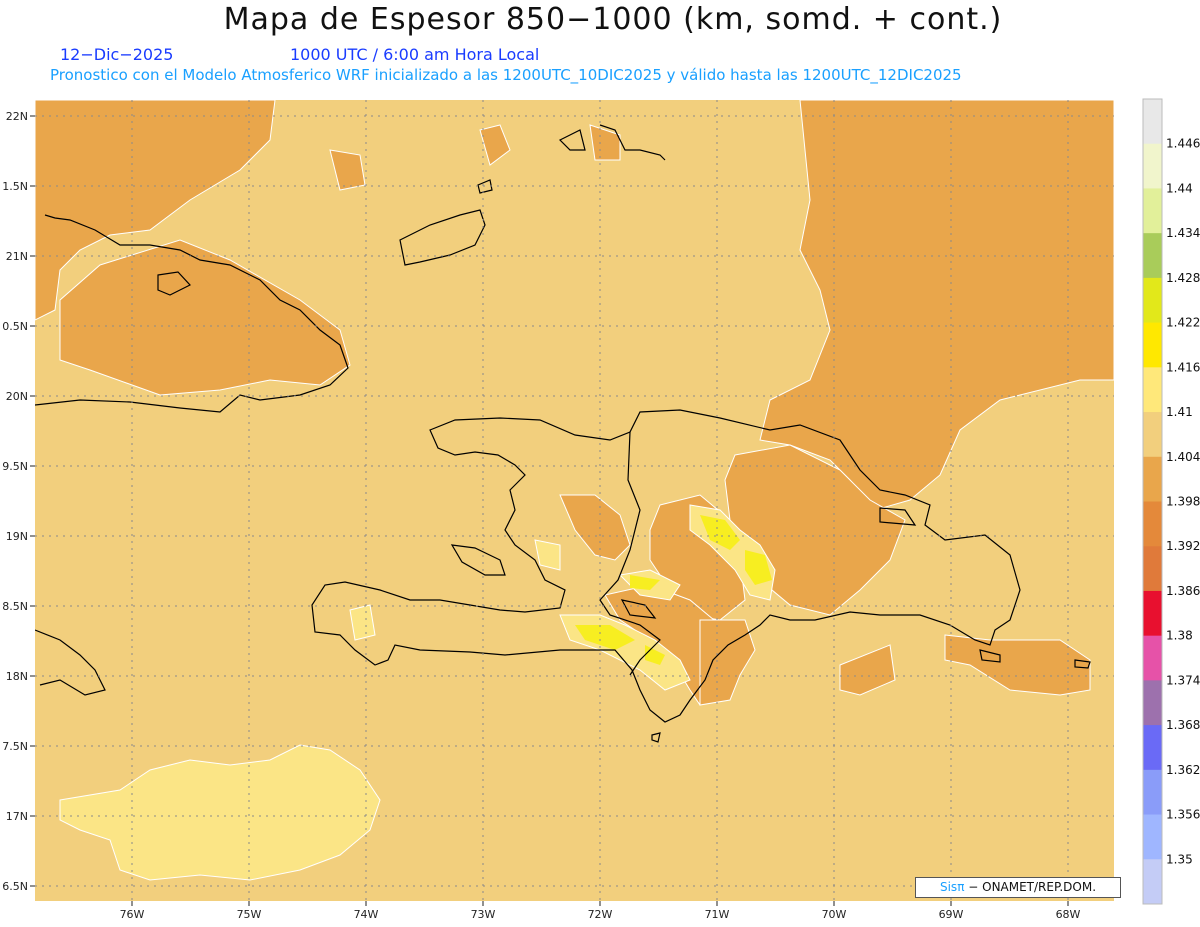 This screenshot has height=927, width=1200. I want to click on colorbar-label: 1.392, so click(1183, 546).